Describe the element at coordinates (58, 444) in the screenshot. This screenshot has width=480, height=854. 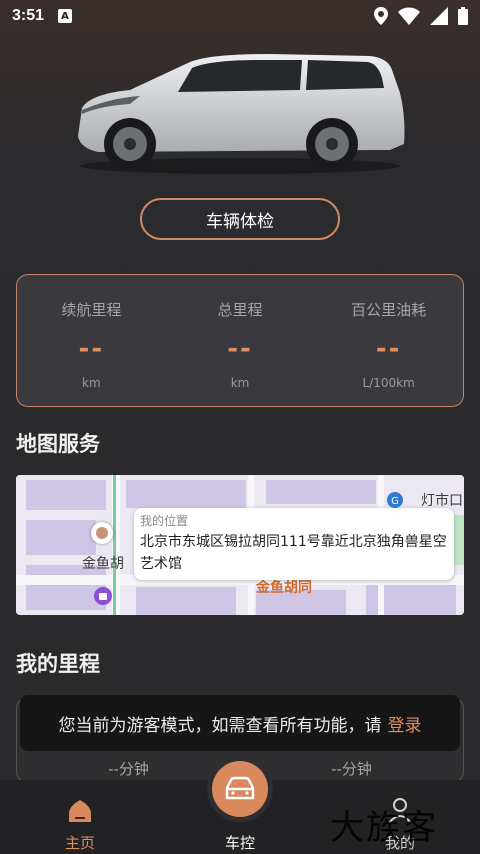
I see `map-section-title: 地图服务` at that location.